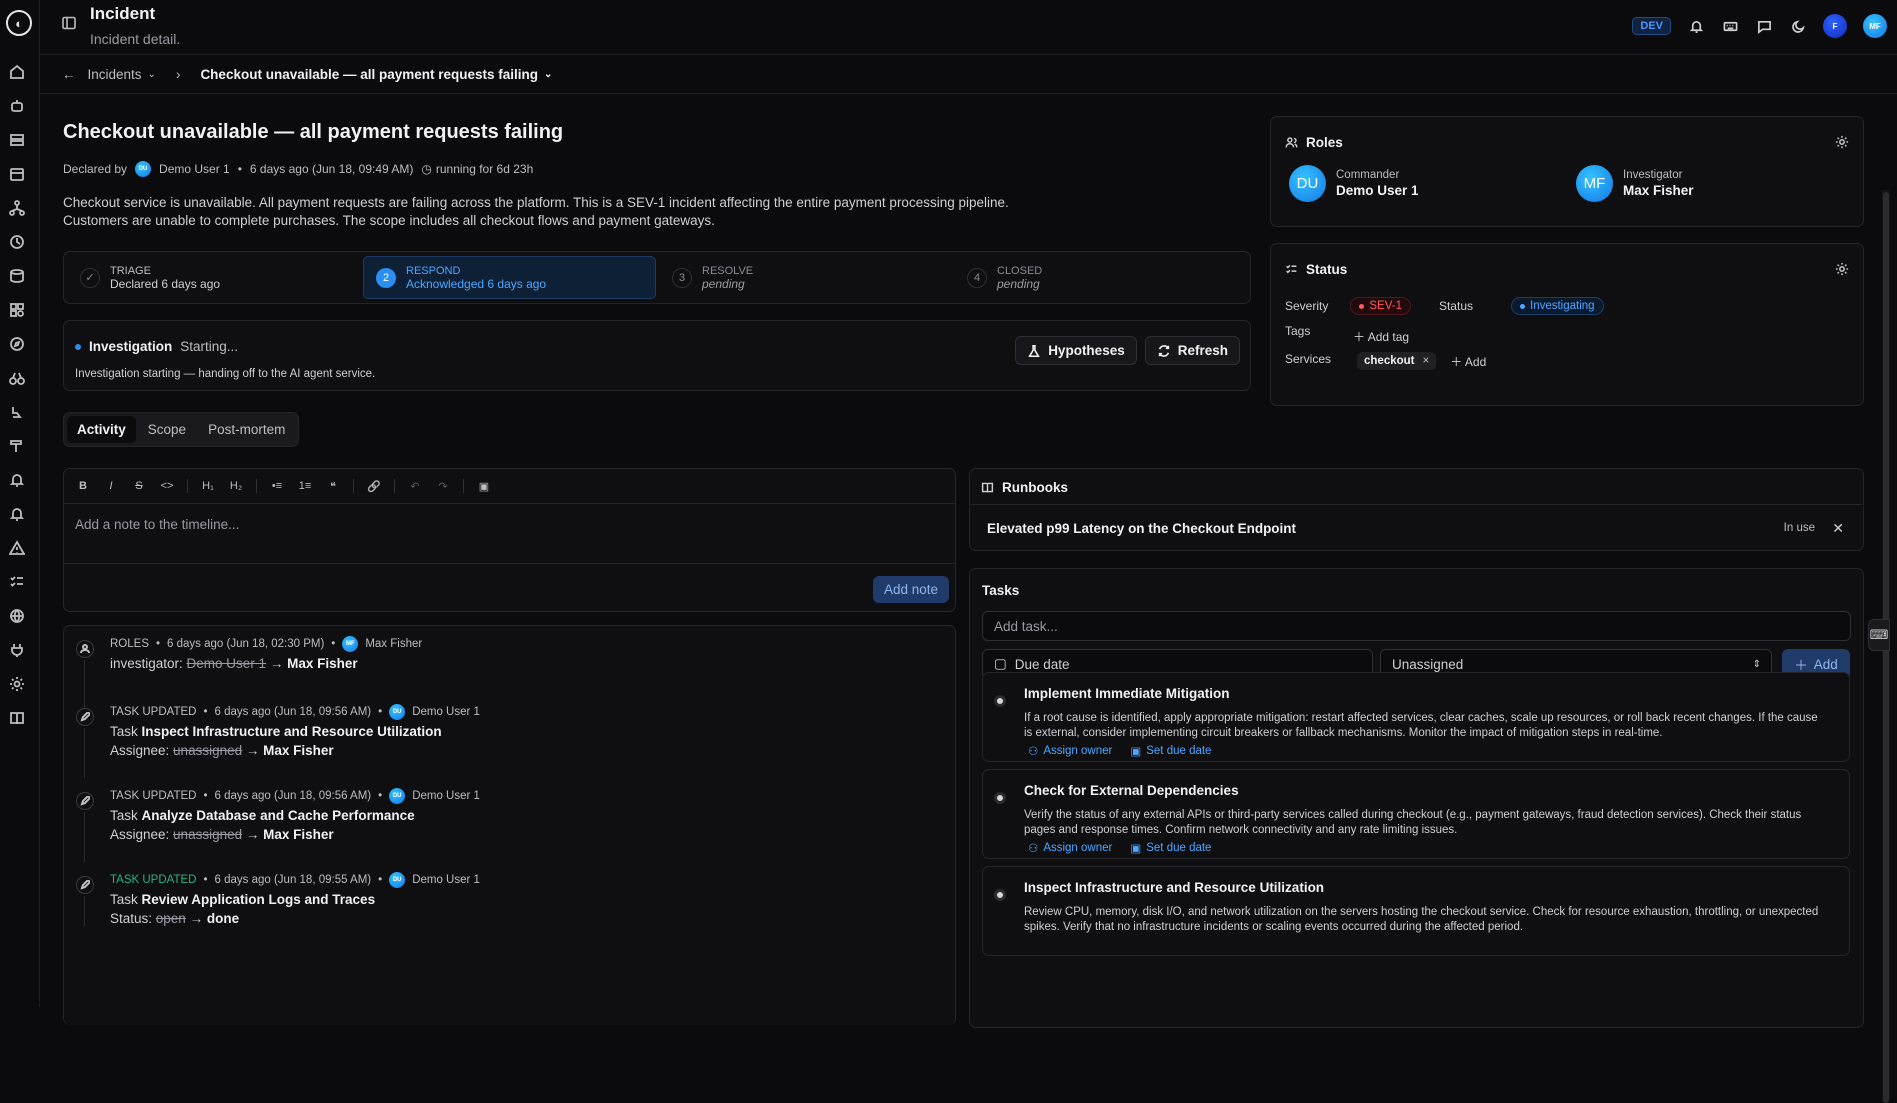  Describe the element at coordinates (1842, 142) in the screenshot. I see `roles-settings-icon` at that location.